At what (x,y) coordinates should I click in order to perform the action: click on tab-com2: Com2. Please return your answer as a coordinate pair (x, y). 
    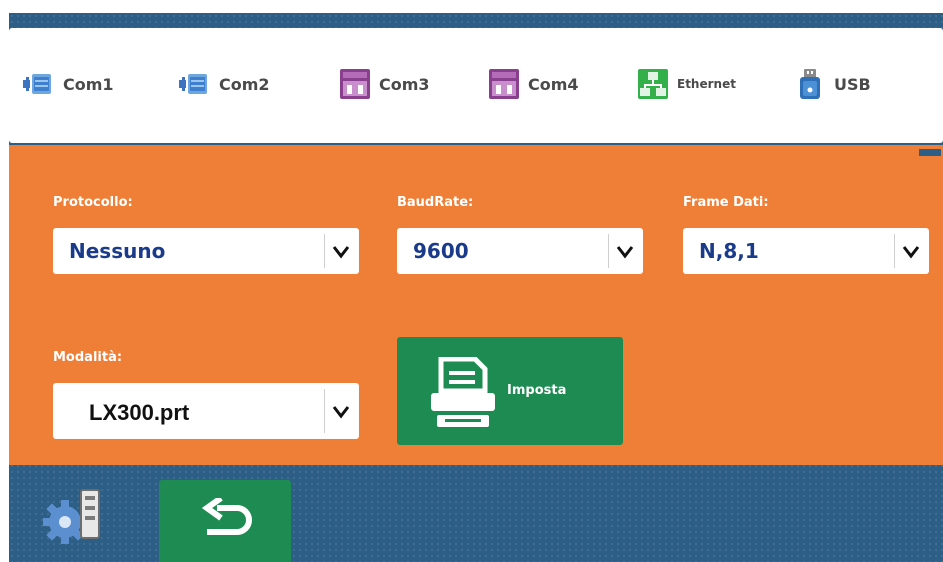
    Looking at the image, I should click on (224, 84).